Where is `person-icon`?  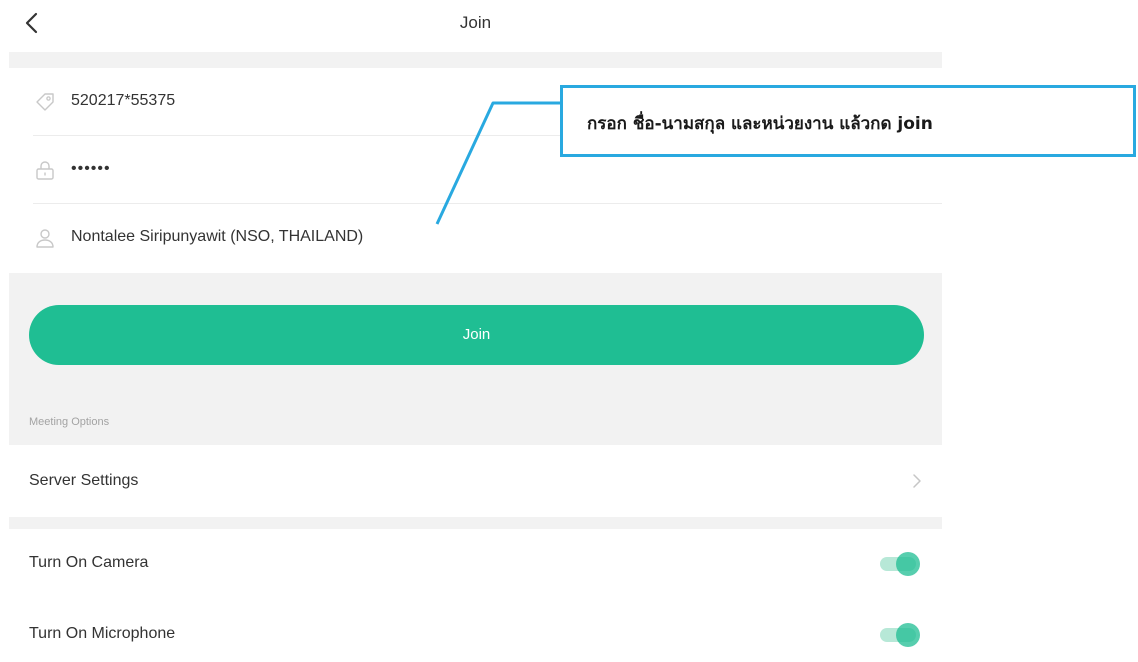 person-icon is located at coordinates (45, 238).